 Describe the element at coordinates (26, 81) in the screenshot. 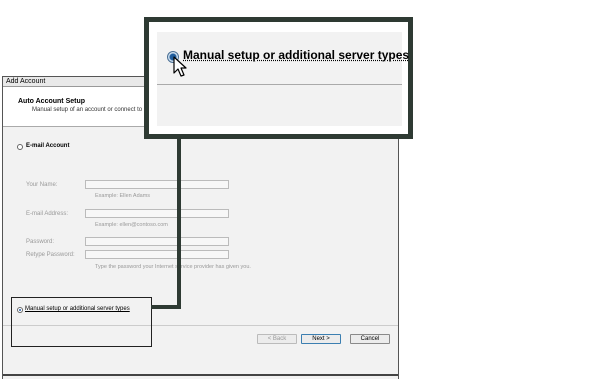

I see `dialog-title: Add Account` at that location.